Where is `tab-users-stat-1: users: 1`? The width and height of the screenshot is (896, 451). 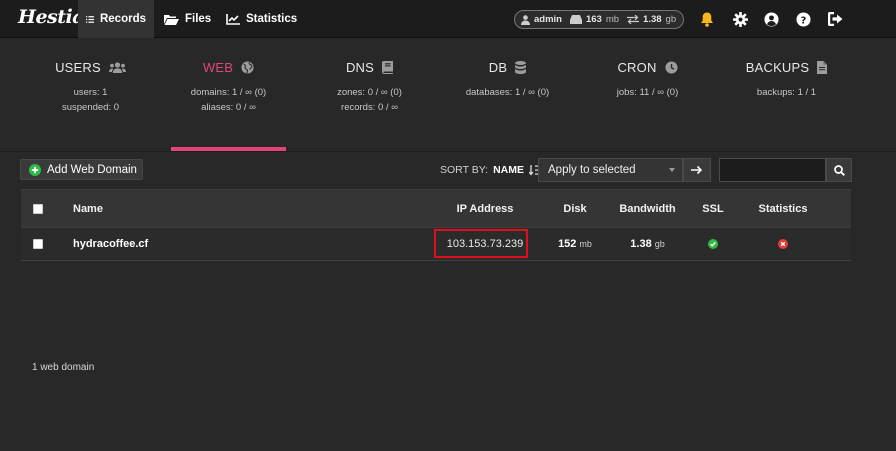 tab-users-stat-1: users: 1 is located at coordinates (90, 92).